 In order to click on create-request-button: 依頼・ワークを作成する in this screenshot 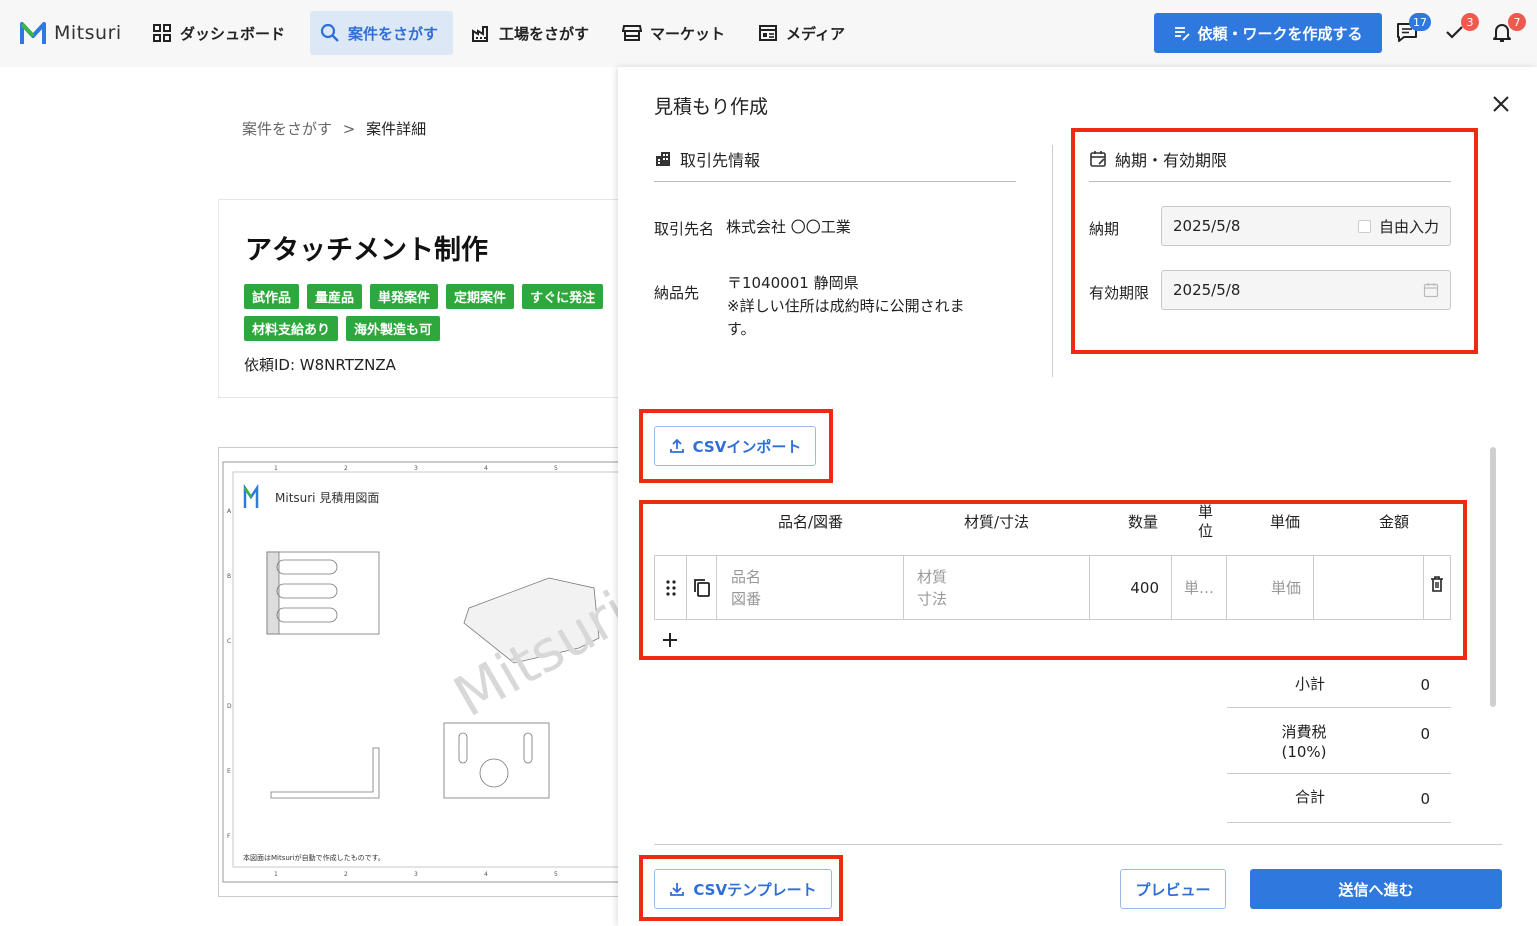, I will do `click(1268, 33)`.